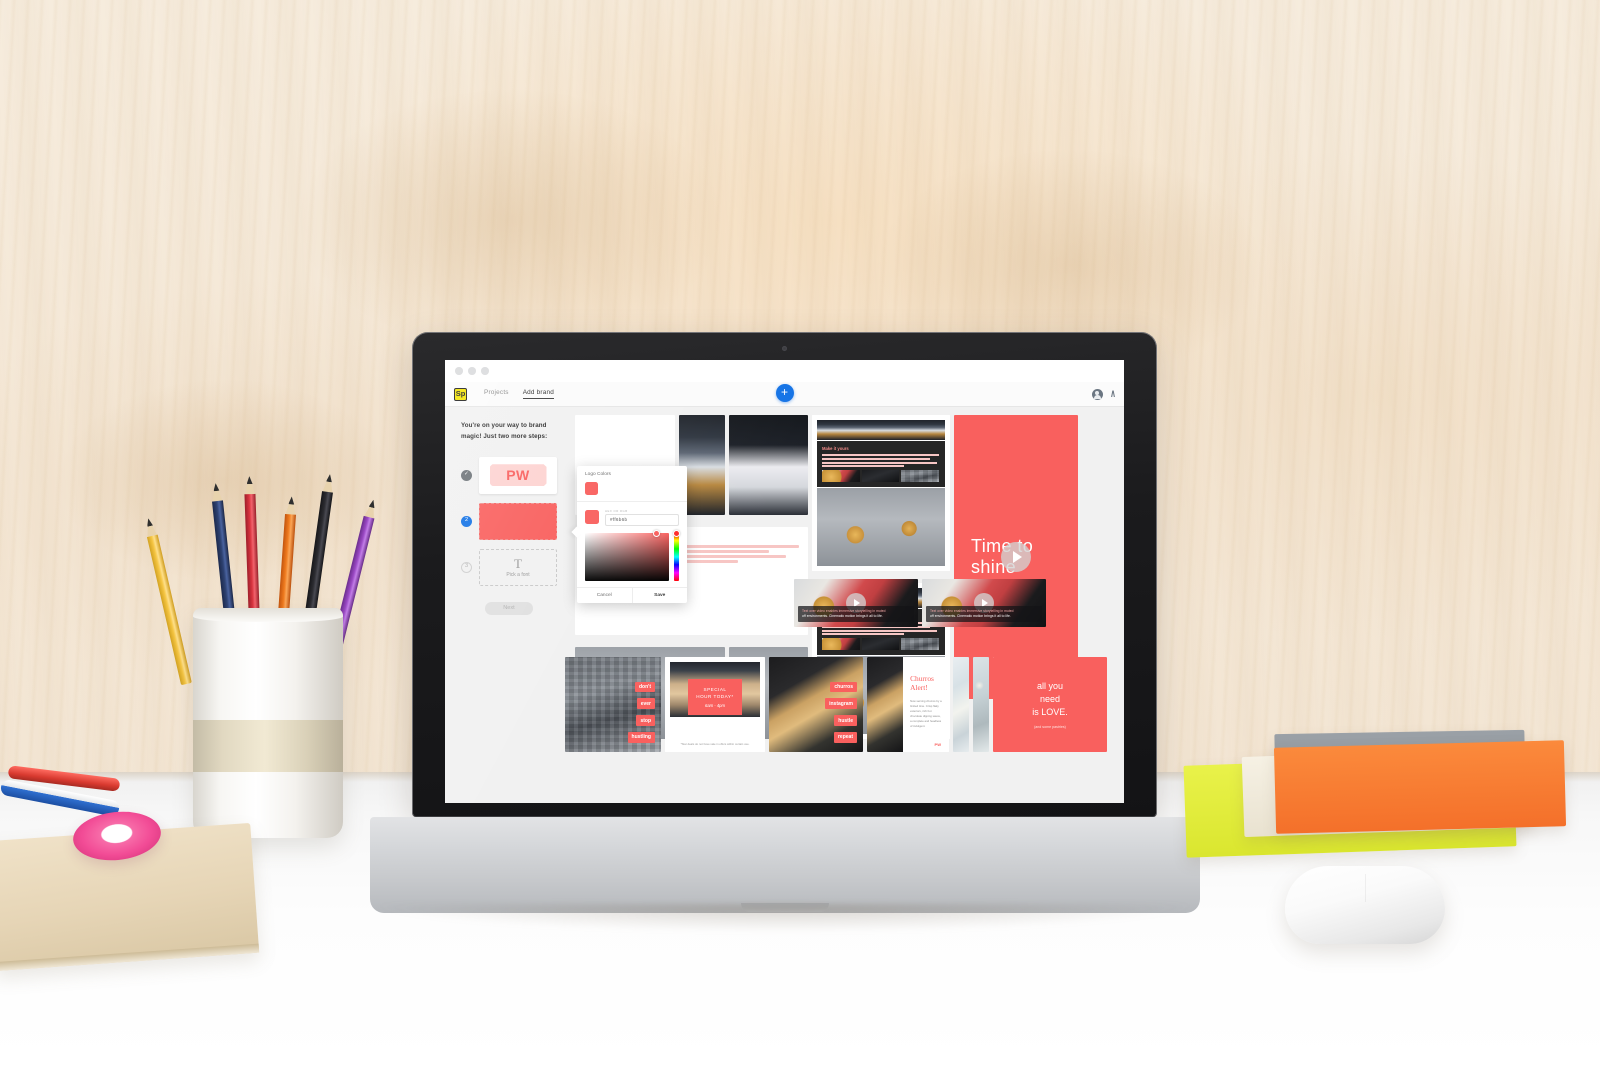 The height and width of the screenshot is (1067, 1600). What do you see at coordinates (919, 688) in the screenshot?
I see `churros-title-line-2: Alert!` at bounding box center [919, 688].